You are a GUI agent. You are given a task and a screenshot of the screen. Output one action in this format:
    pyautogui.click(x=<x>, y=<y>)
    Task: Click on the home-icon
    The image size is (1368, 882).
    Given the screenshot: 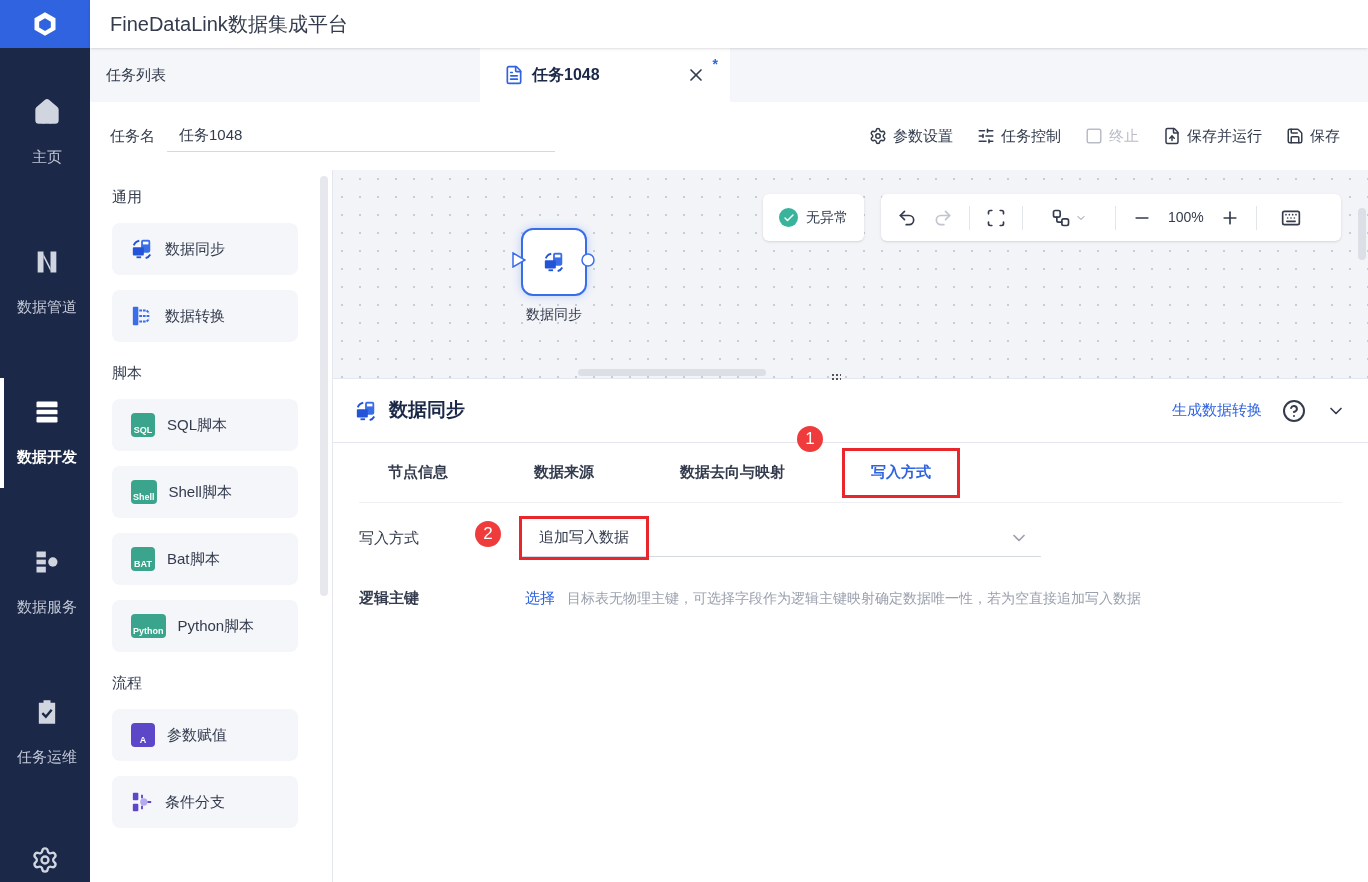 What is the action you would take?
    pyautogui.click(x=47, y=111)
    